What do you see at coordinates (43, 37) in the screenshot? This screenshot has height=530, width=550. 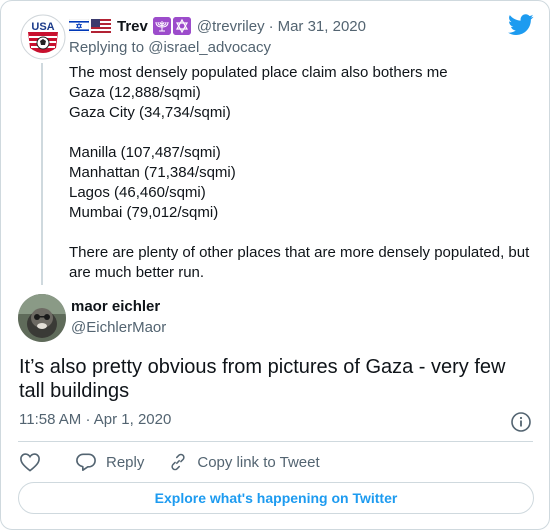 I see `avatar-trev: USA` at bounding box center [43, 37].